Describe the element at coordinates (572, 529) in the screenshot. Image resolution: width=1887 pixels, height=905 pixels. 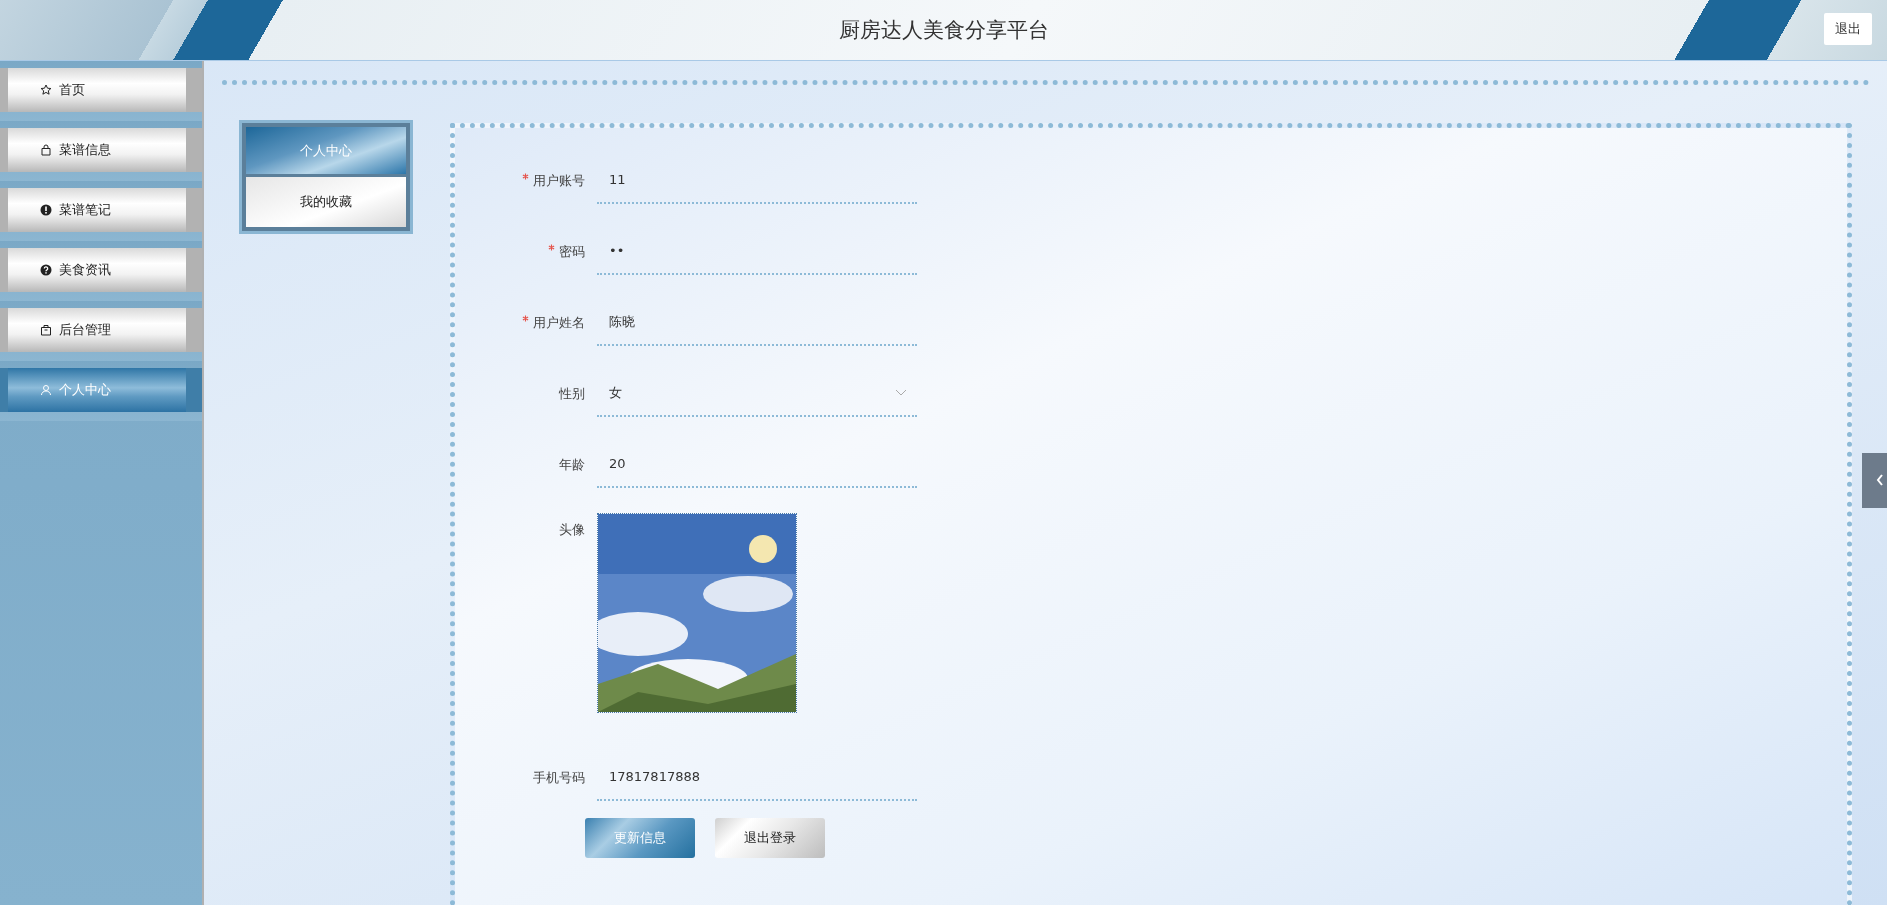
I see `field-label: 头像` at that location.